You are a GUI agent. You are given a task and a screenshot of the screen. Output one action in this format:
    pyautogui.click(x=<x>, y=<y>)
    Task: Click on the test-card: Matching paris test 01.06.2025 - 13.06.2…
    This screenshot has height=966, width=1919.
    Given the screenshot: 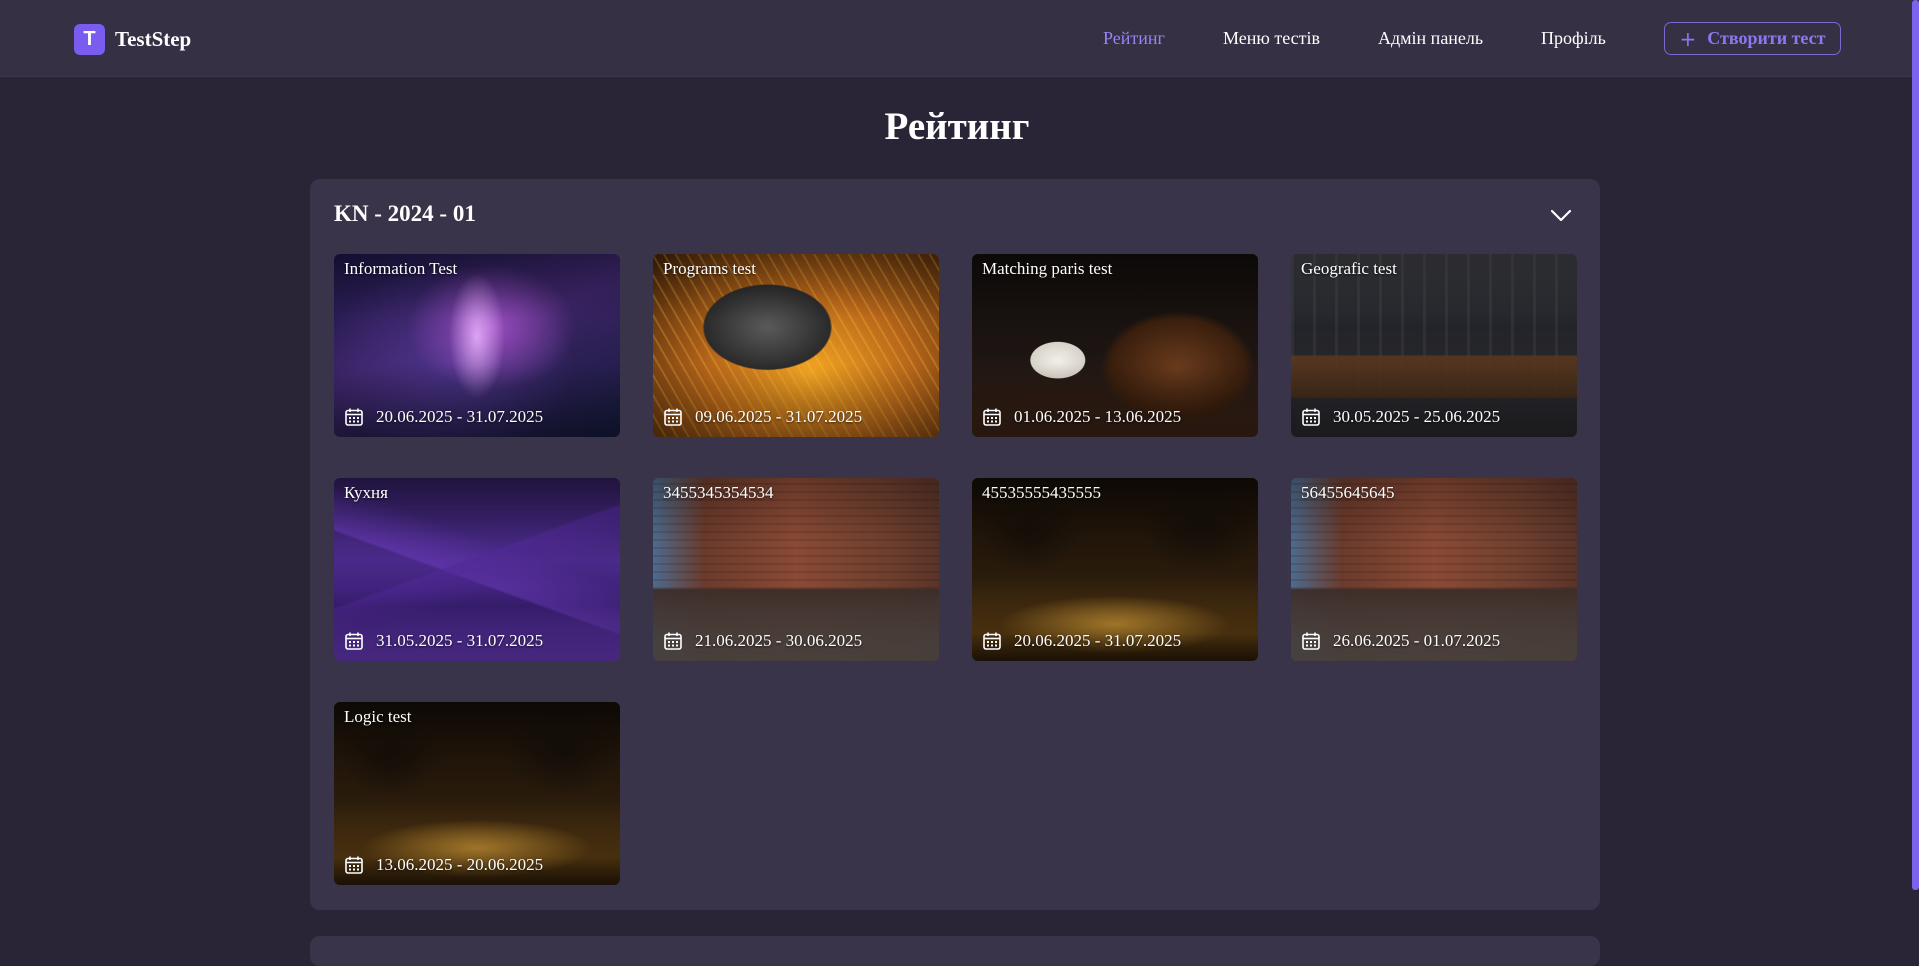 What is the action you would take?
    pyautogui.click(x=1115, y=345)
    